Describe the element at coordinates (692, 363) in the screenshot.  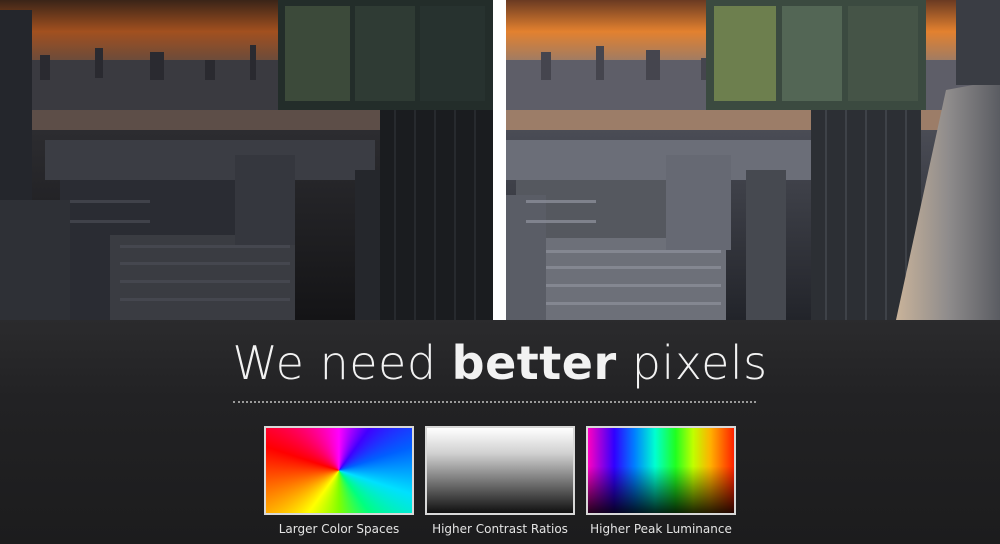
I see `headline-part-2: pixels` at that location.